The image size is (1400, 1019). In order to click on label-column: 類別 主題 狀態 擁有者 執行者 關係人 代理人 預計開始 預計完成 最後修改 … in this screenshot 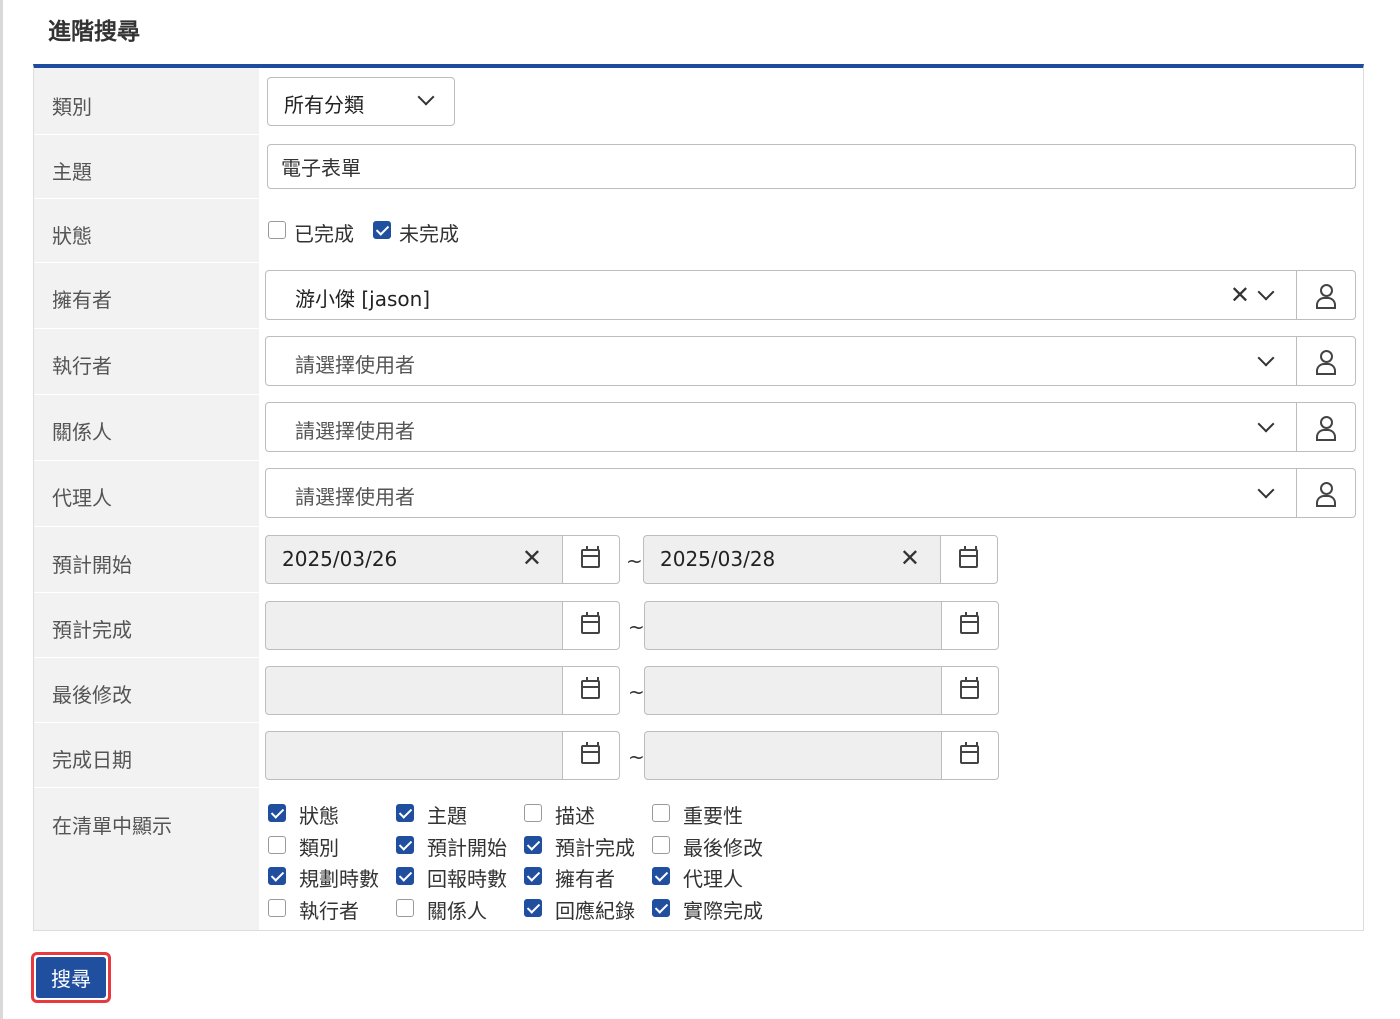, I will do `click(146, 499)`.